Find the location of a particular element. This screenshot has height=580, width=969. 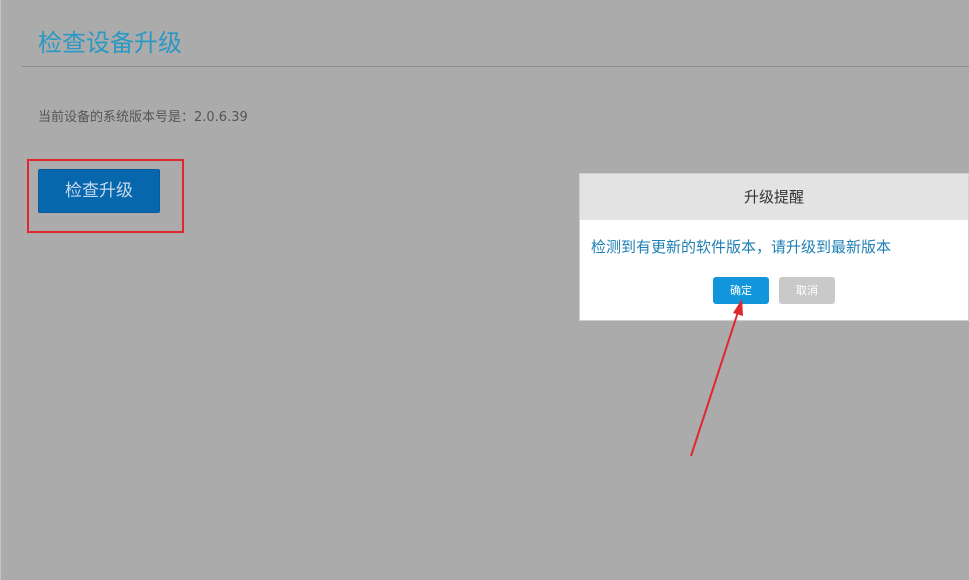

dialog-message: 检测到有更新的软件版本，请升级到最新版本 is located at coordinates (741, 247).